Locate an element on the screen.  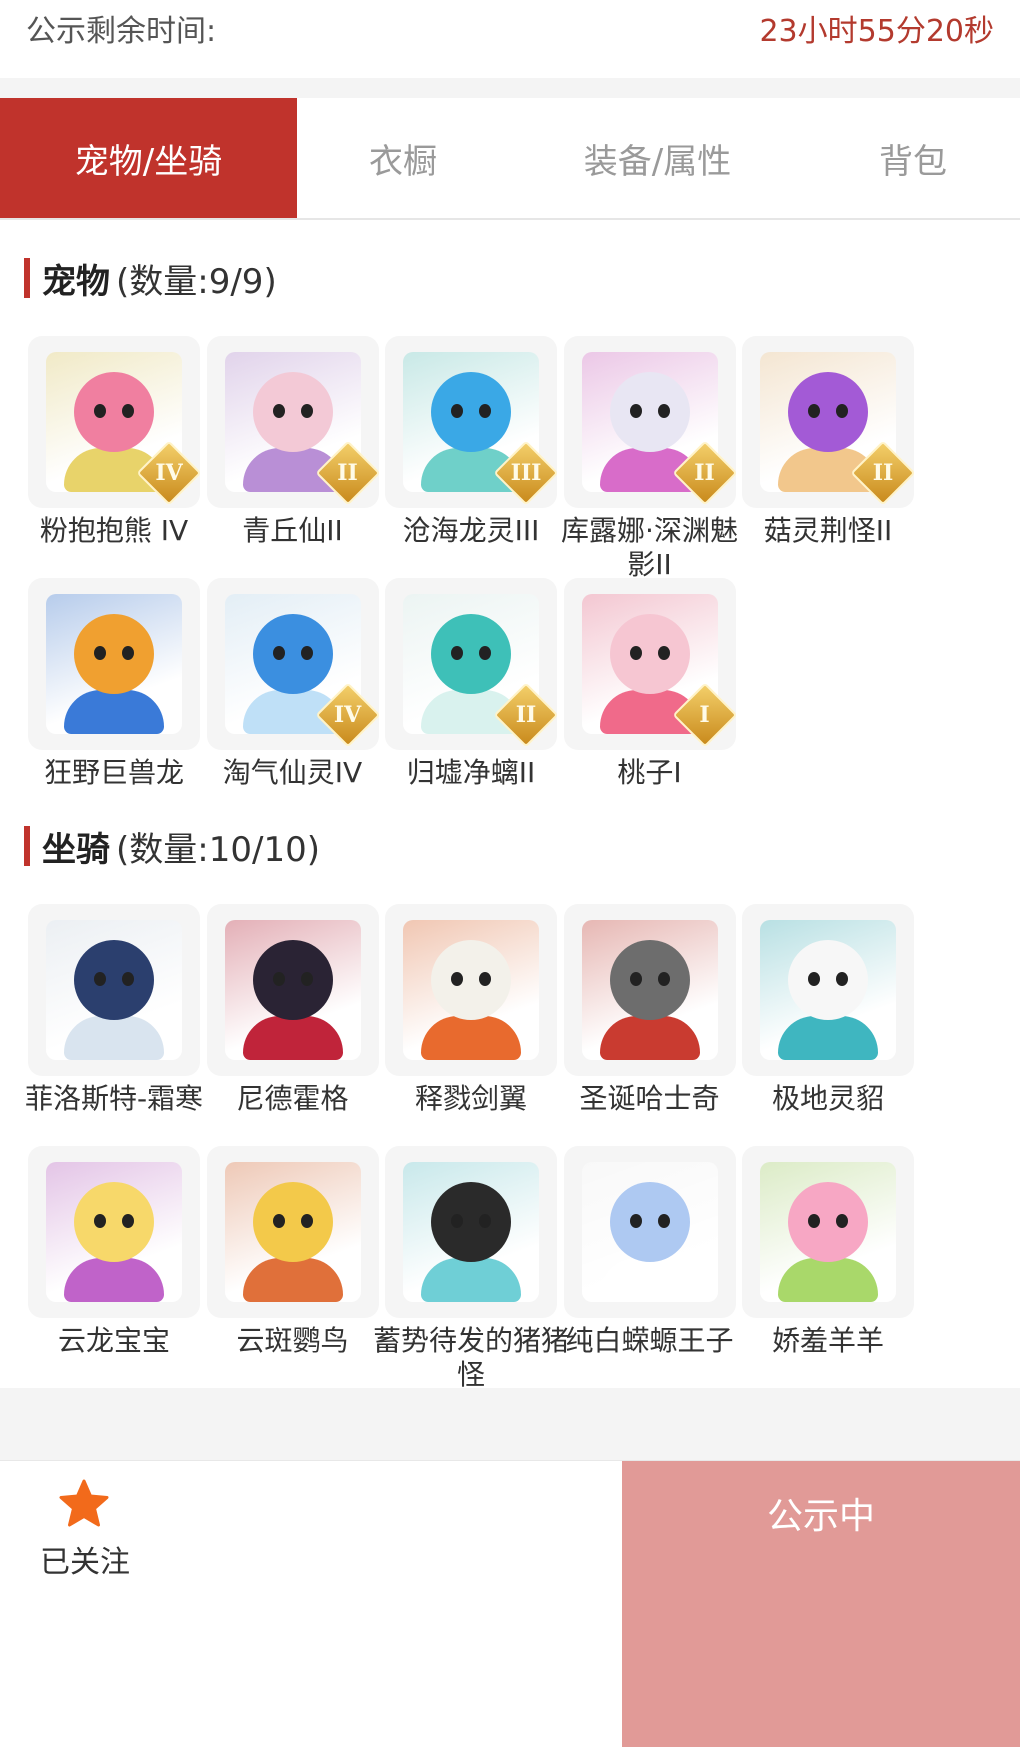
mount-card: 释戮剑翼 is located at coordinates (471, 1010).